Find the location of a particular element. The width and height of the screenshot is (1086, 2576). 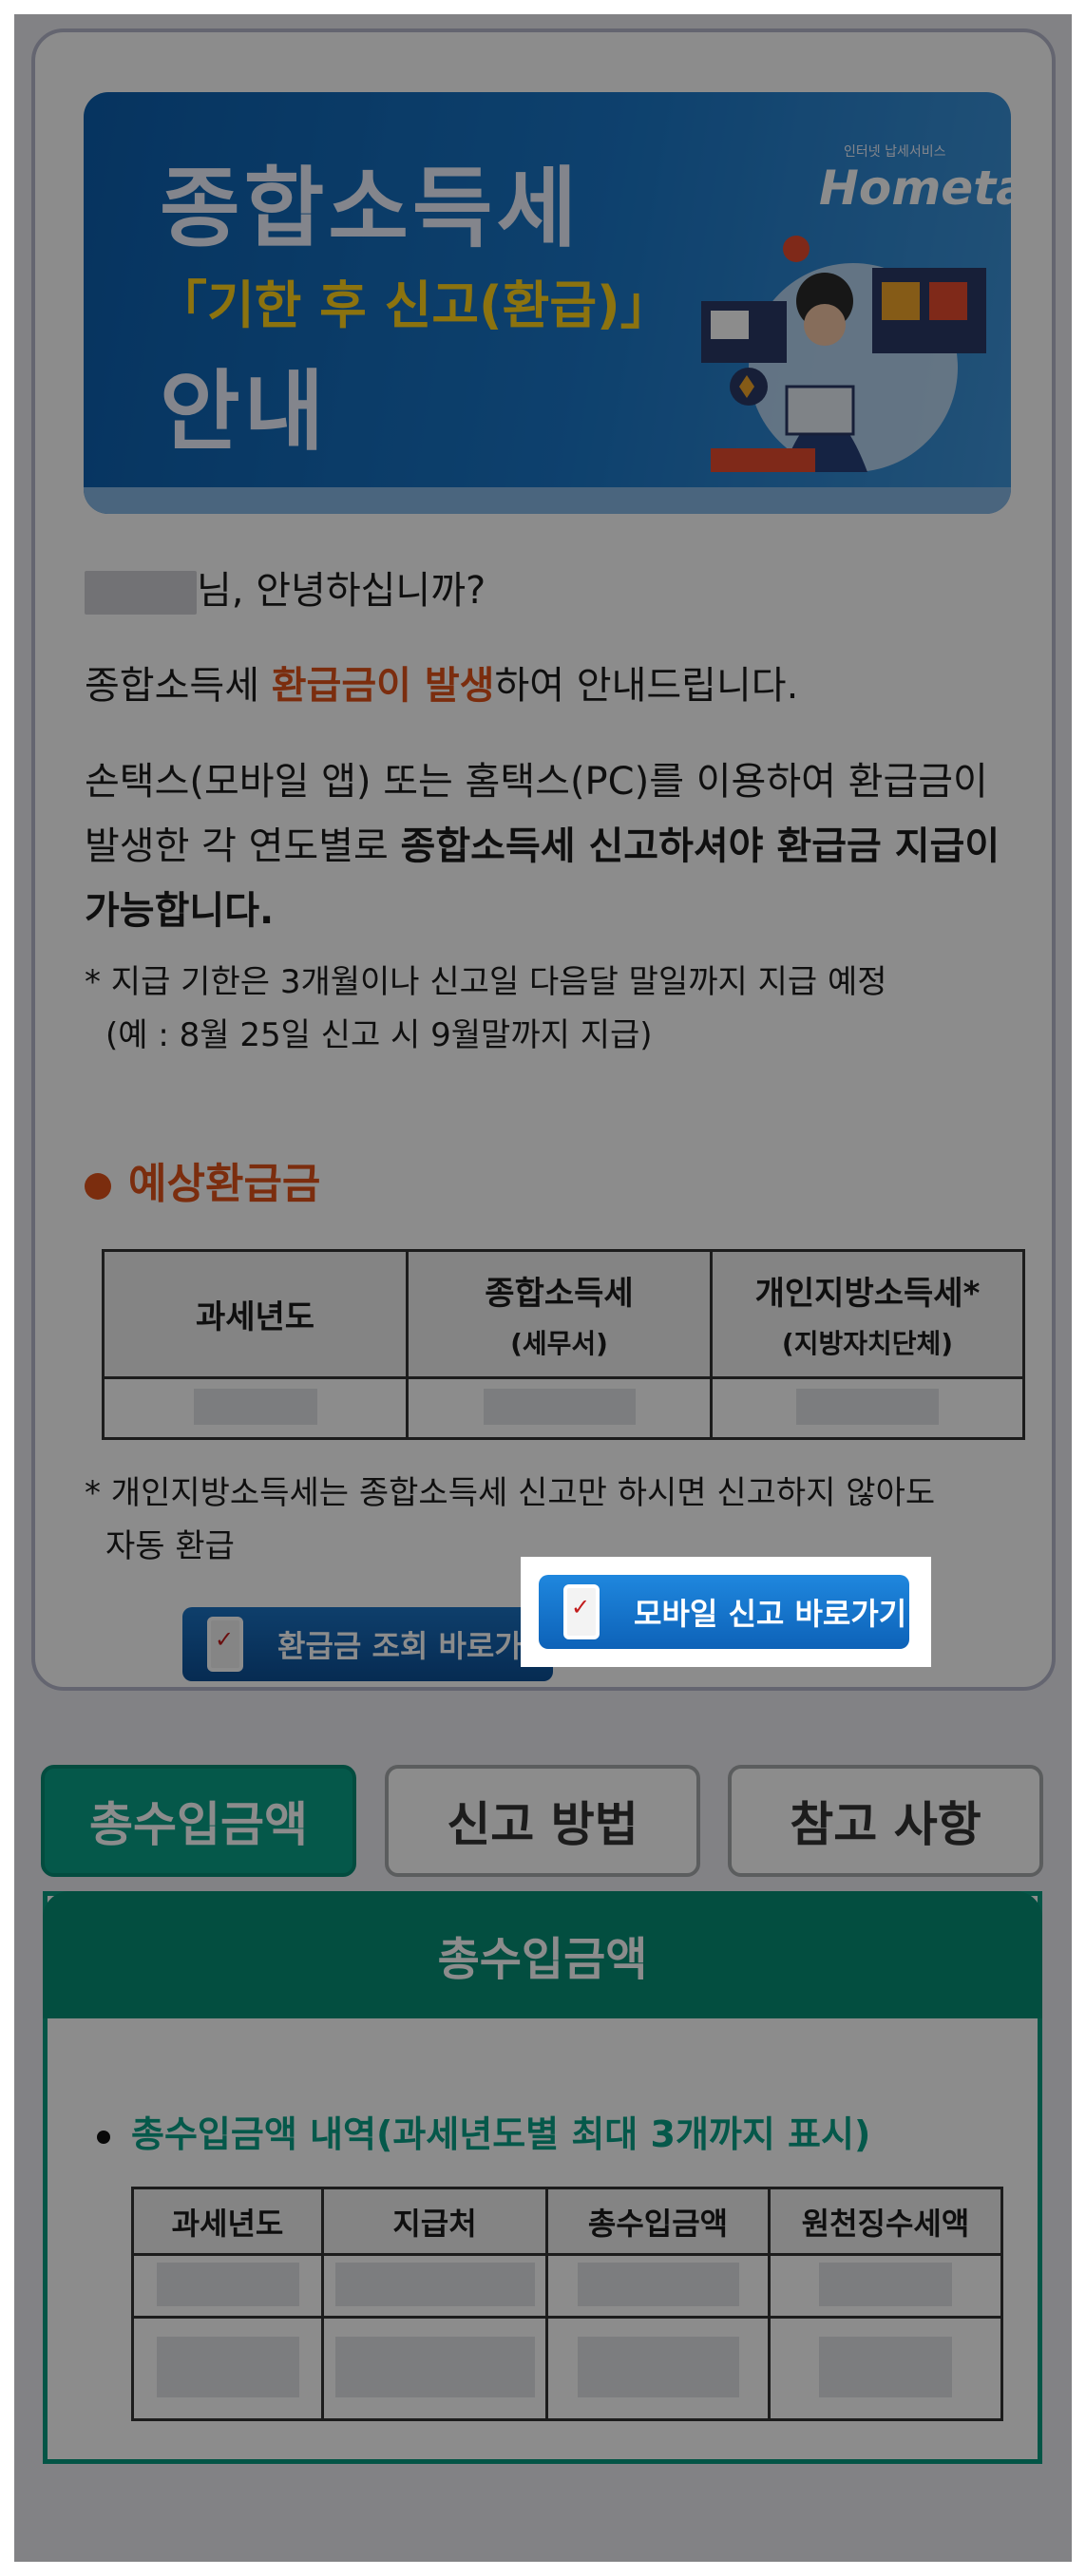

refund-notice-pre: 종합소득세 is located at coordinates (178, 686).